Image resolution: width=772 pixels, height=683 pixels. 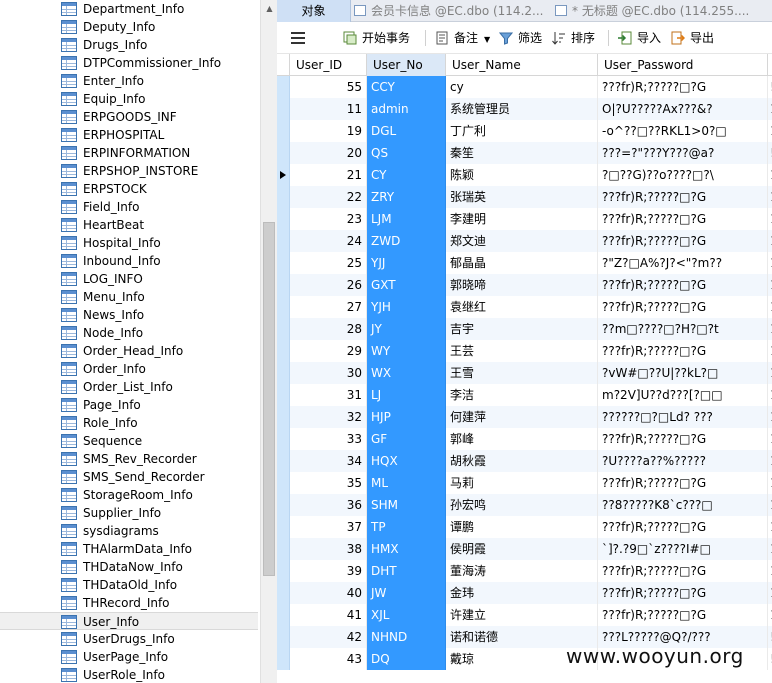 What do you see at coordinates (406, 131) in the screenshot?
I see `cell-user-no: DGL` at bounding box center [406, 131].